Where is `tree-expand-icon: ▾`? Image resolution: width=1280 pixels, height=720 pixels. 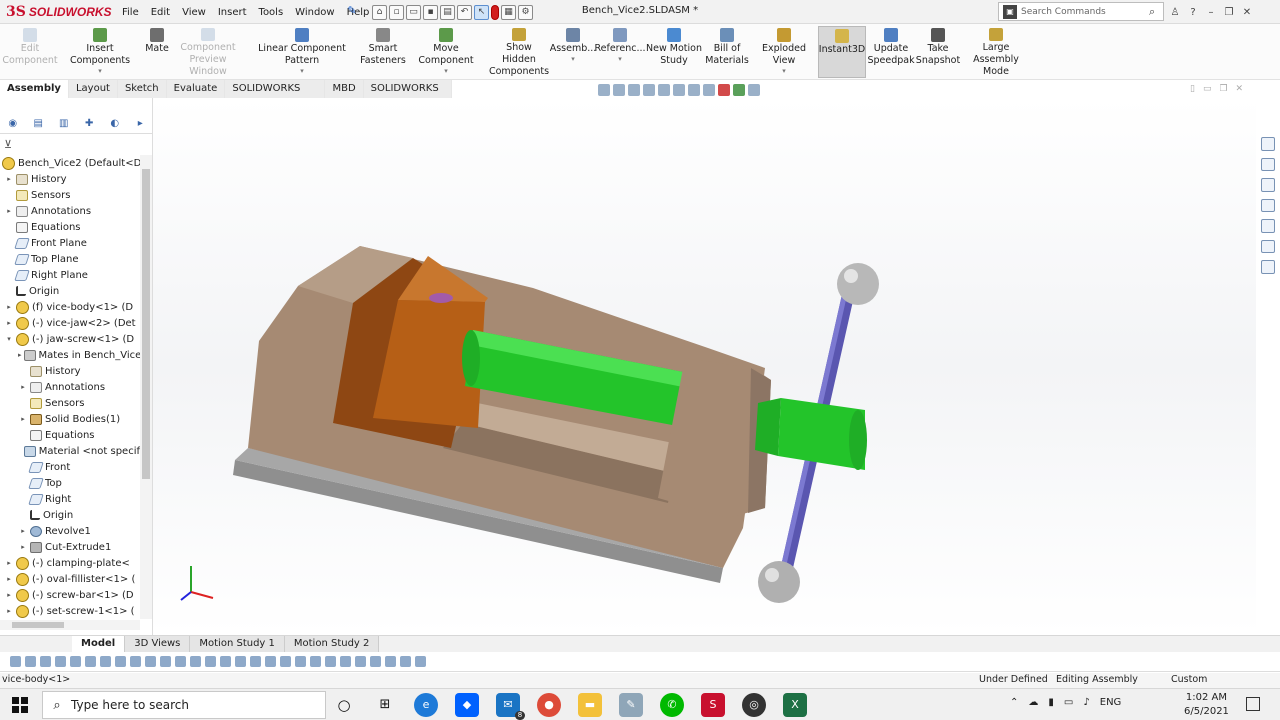
tree-expand-icon: ▾ is located at coordinates (9, 339).